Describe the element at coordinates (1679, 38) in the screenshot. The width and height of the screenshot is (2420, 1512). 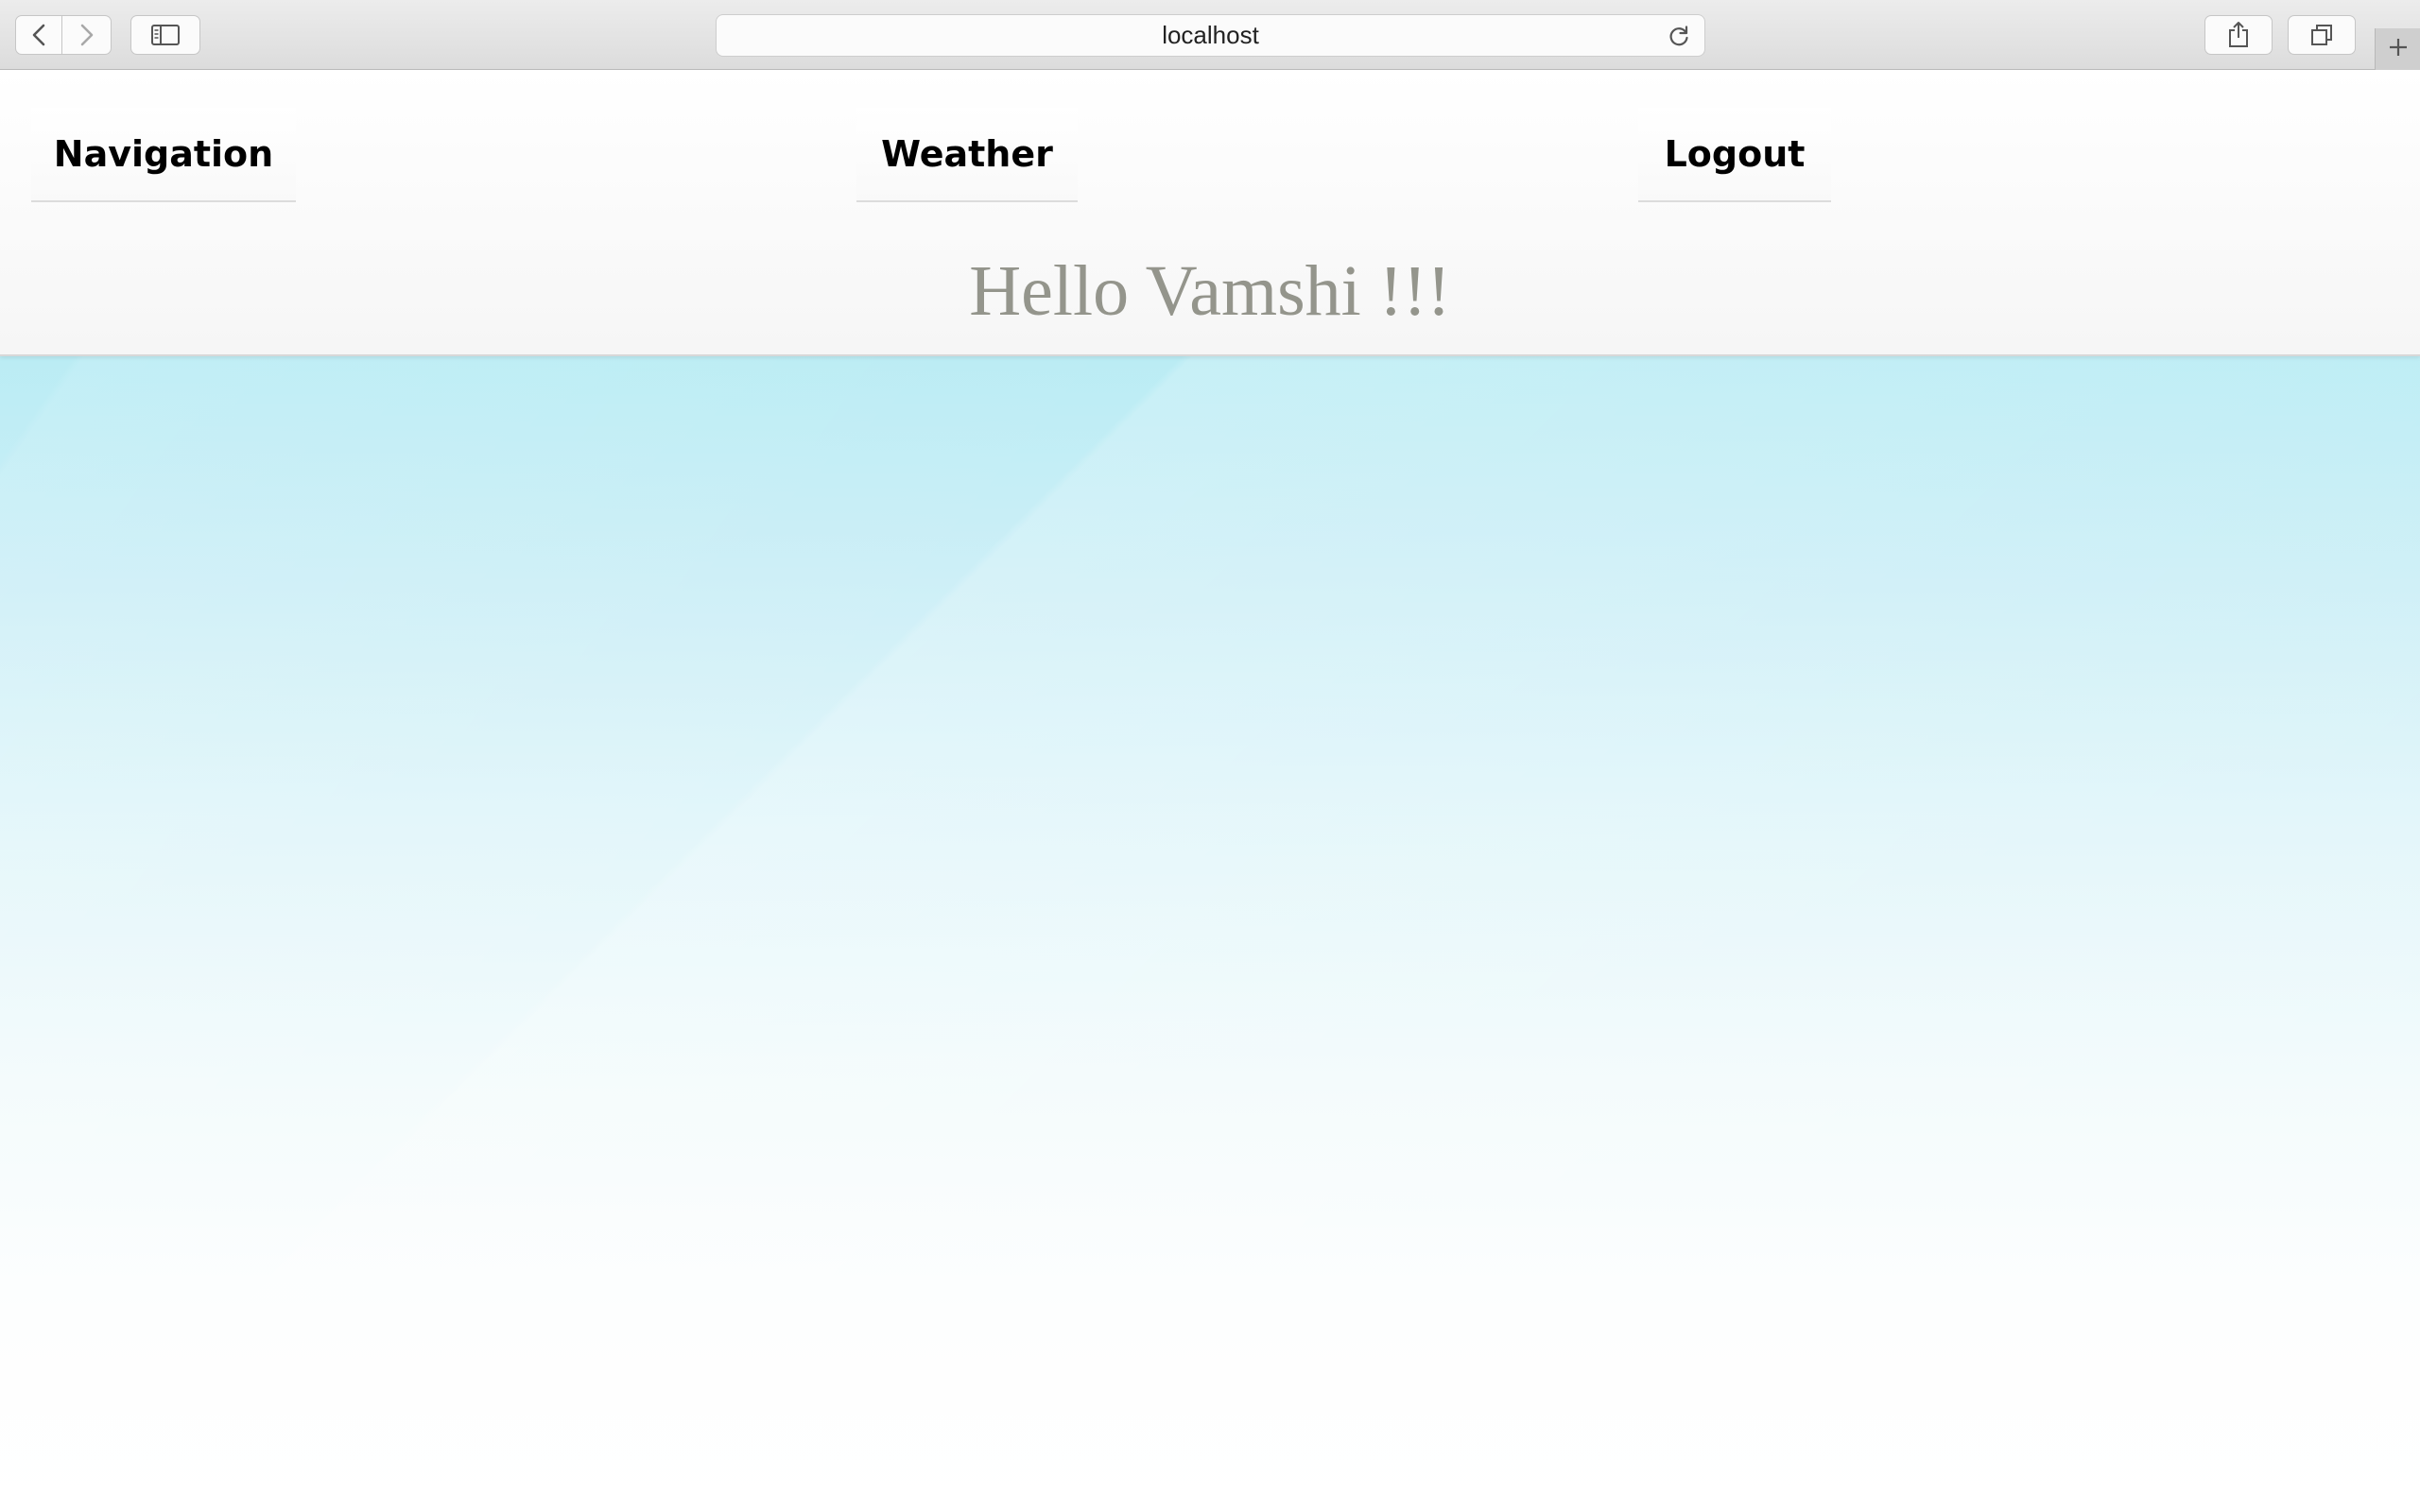
I see `reload-icon` at that location.